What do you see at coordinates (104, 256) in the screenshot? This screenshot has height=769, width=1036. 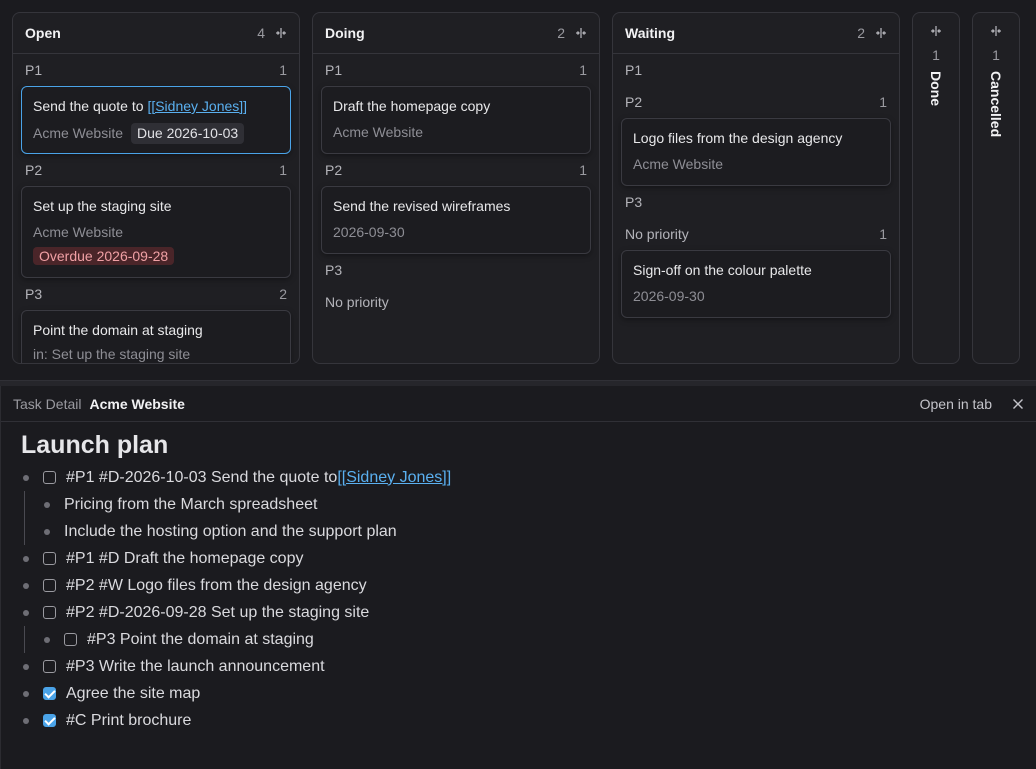 I see `overdue-badge: Overdue 2026-09-28` at bounding box center [104, 256].